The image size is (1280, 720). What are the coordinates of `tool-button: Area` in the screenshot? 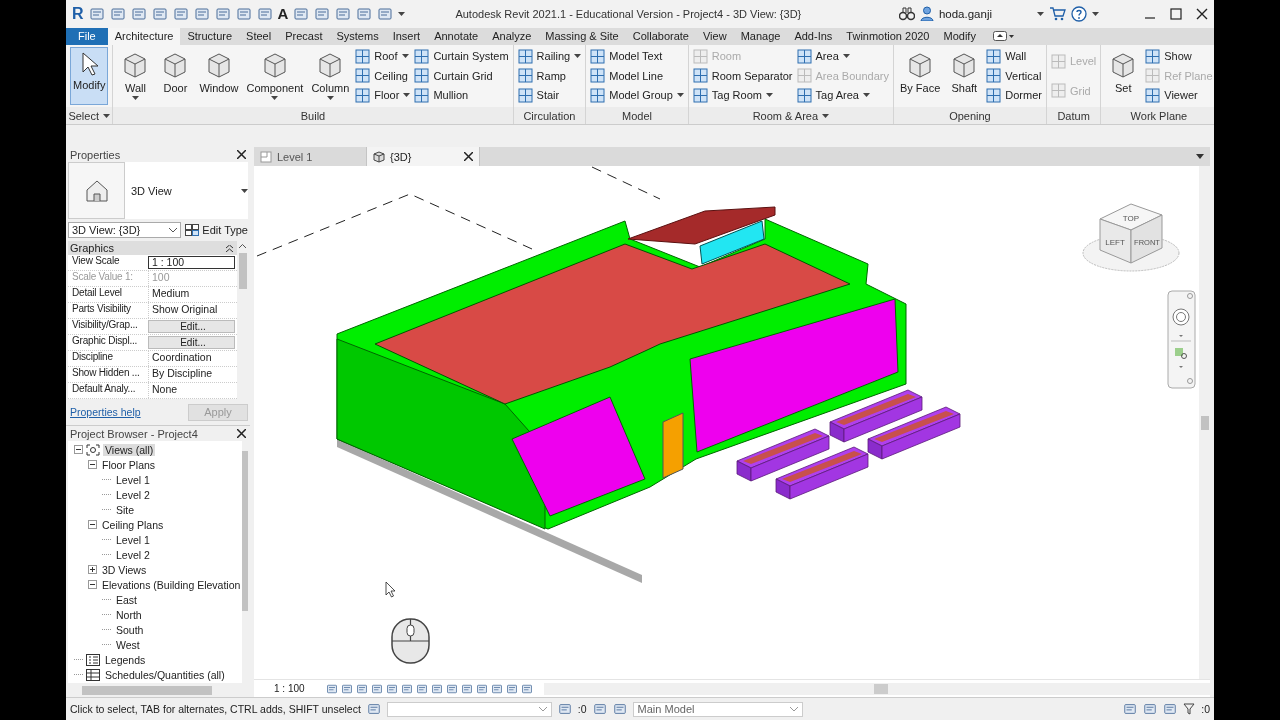 It's located at (842, 56).